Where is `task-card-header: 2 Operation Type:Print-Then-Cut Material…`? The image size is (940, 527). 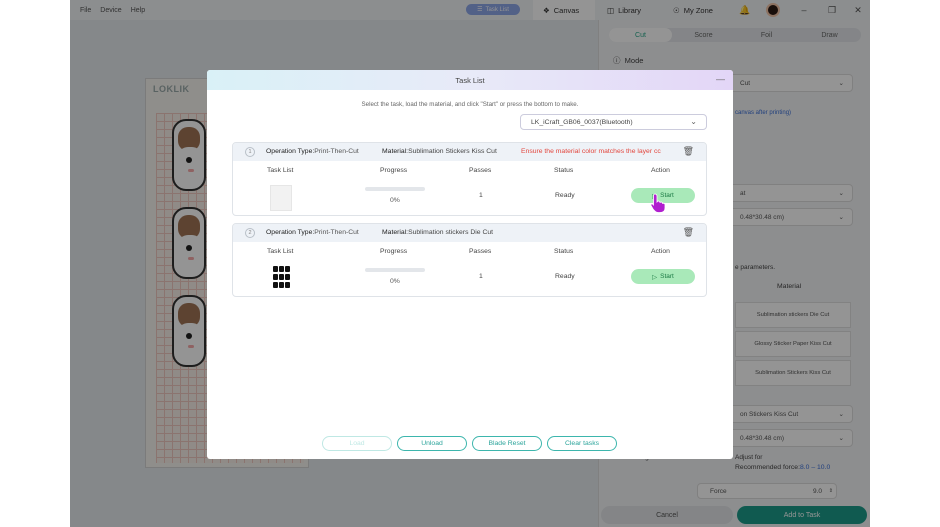 task-card-header: 2 Operation Type:Print-Then-Cut Material… is located at coordinates (469, 233).